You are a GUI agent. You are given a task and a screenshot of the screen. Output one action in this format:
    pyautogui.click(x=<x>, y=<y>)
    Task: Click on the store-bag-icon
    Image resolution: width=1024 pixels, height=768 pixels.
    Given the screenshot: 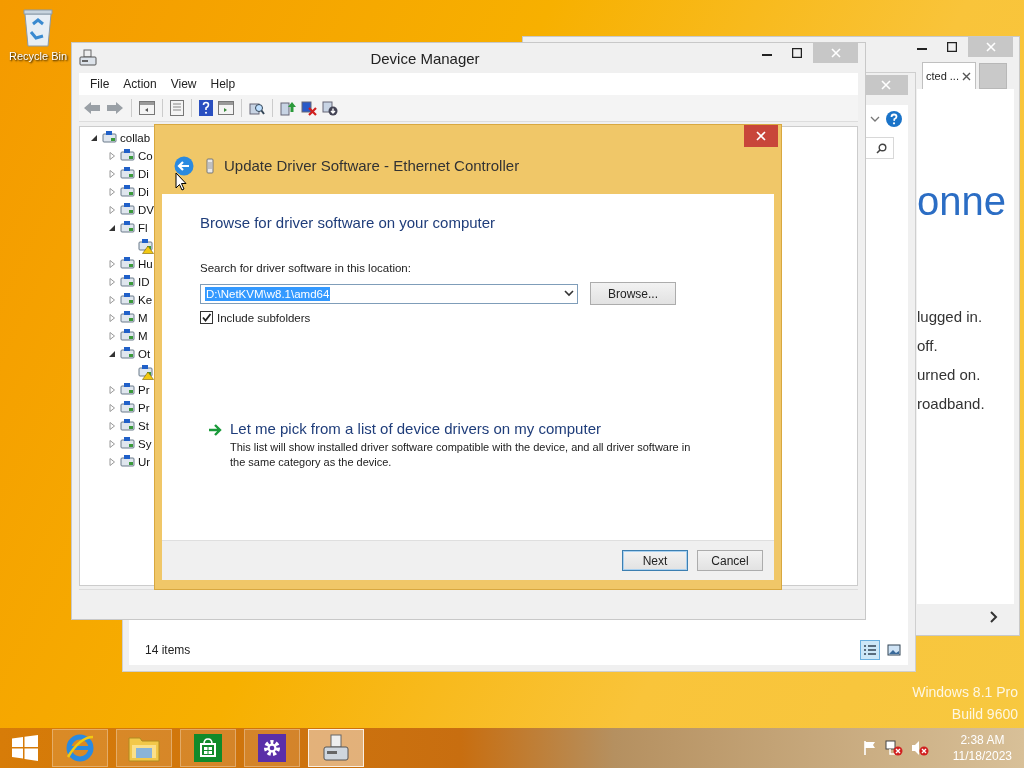 What is the action you would take?
    pyautogui.click(x=208, y=748)
    